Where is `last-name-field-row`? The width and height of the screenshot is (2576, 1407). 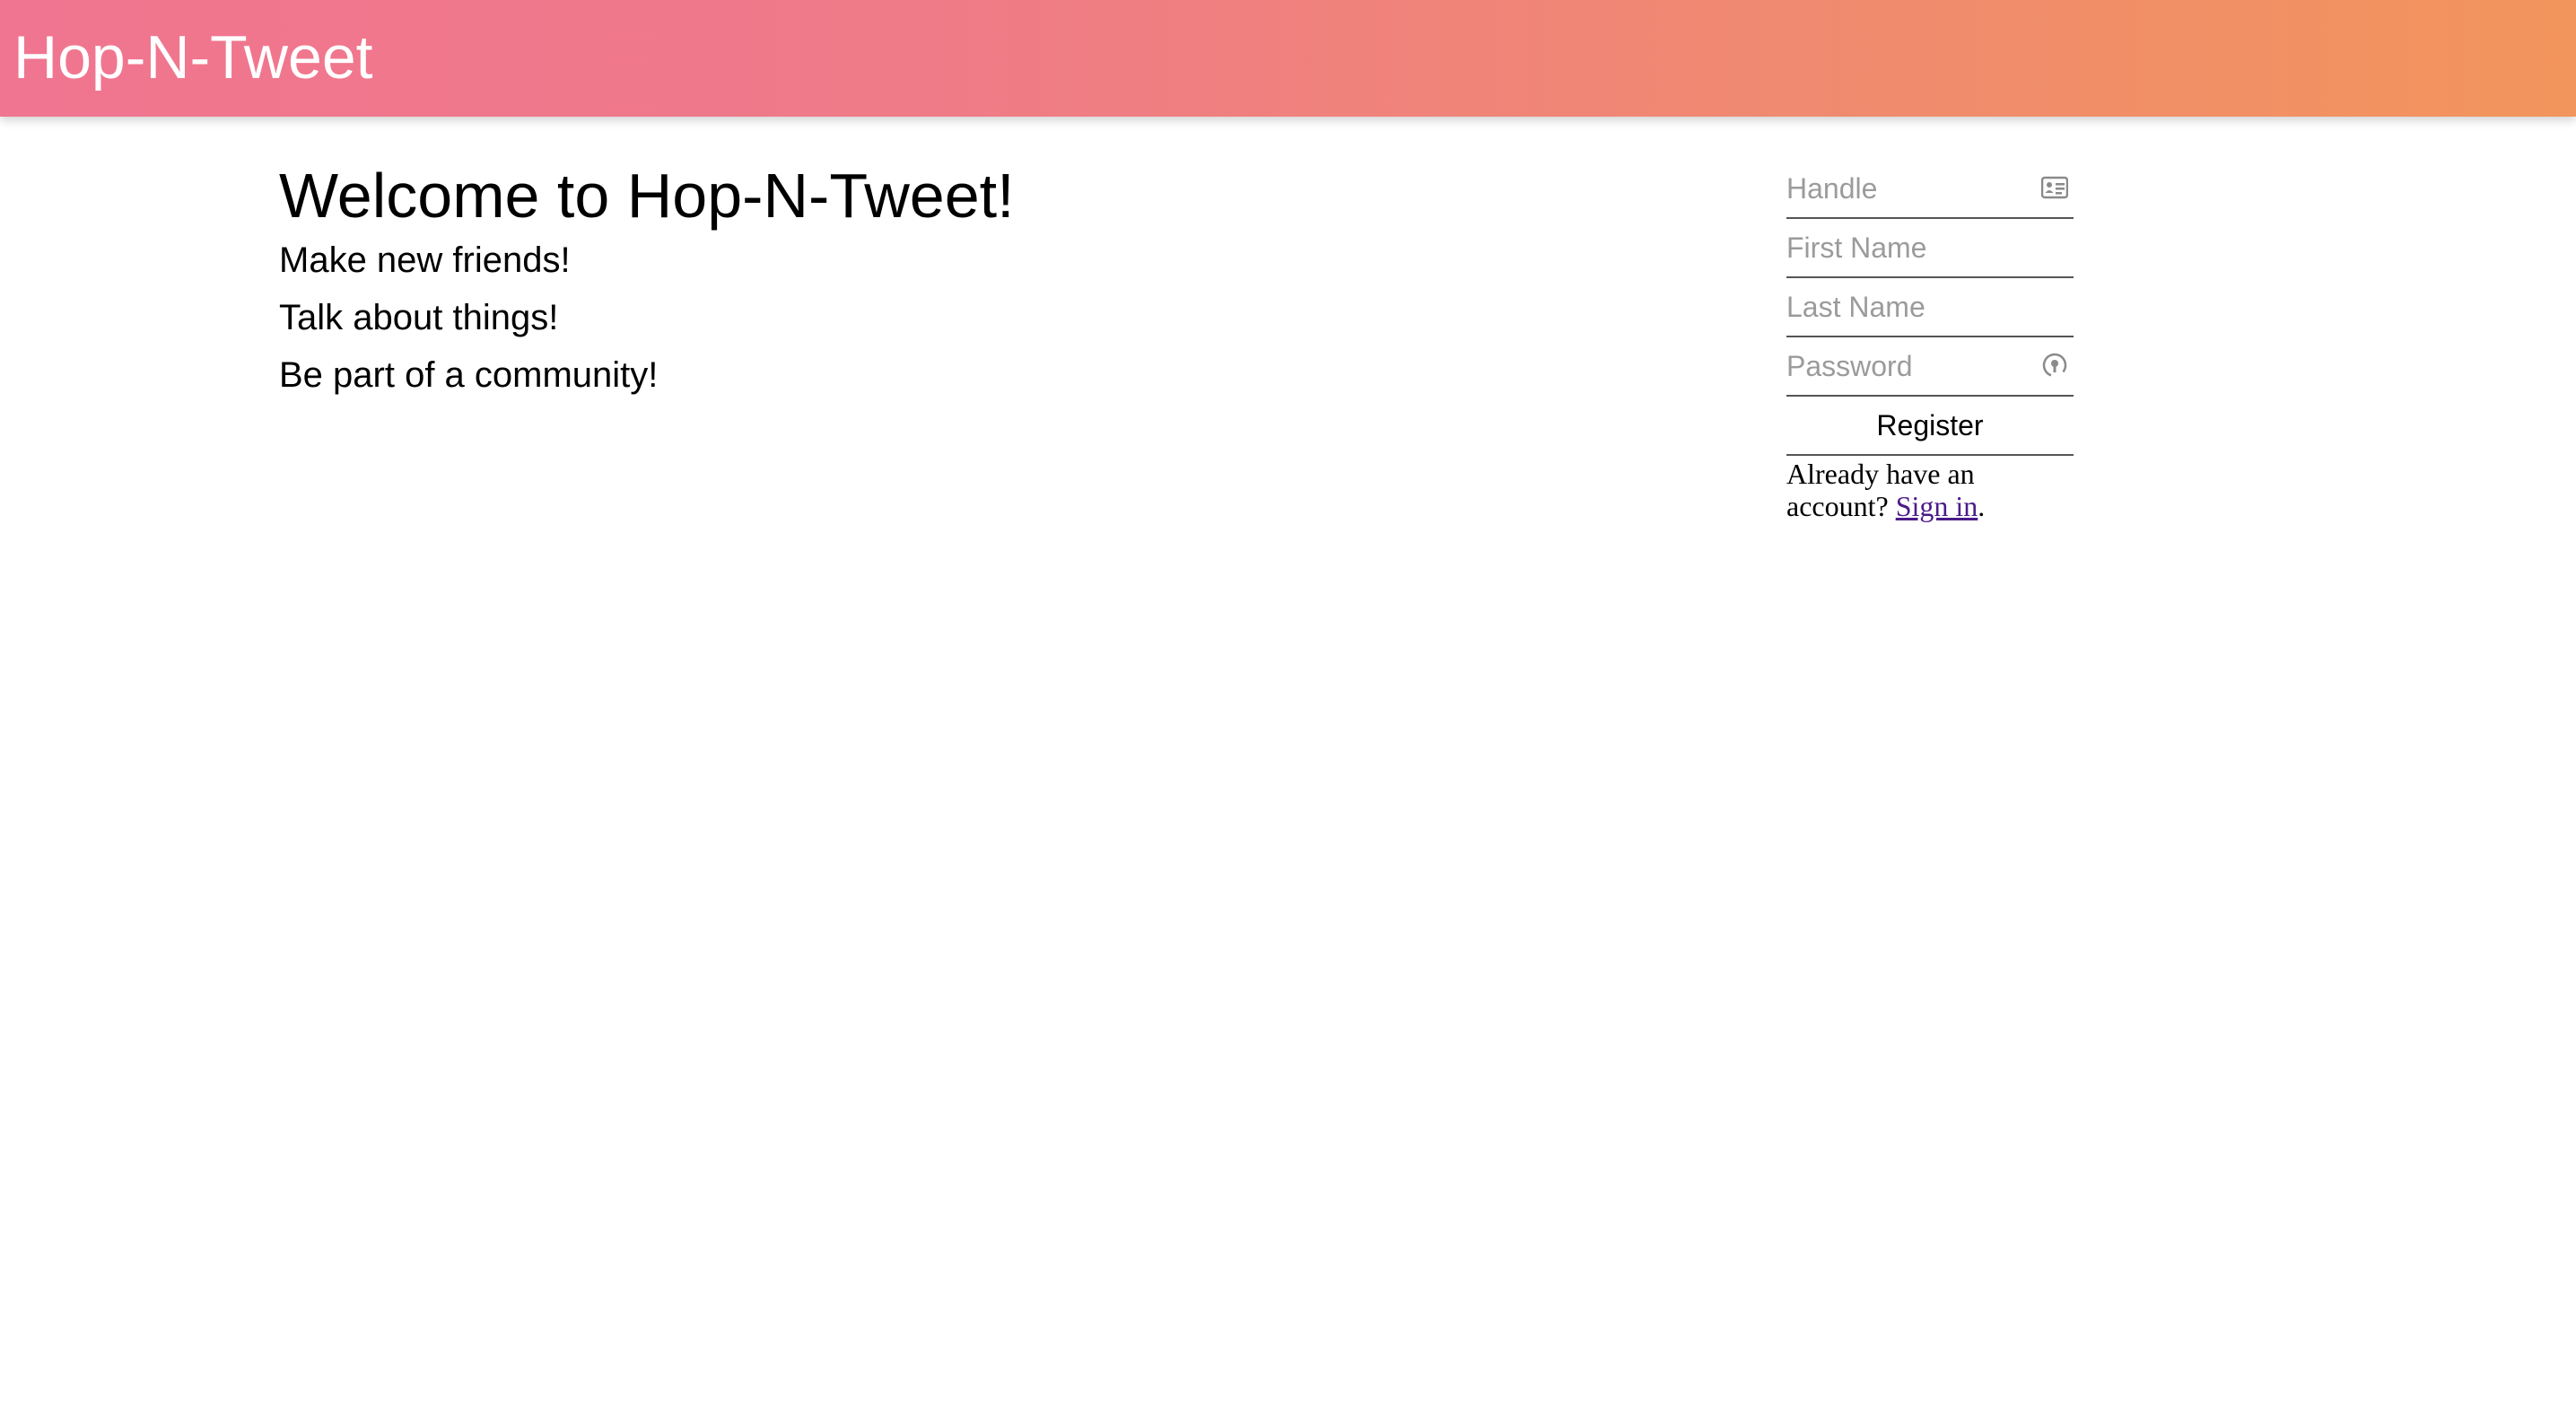 last-name-field-row is located at coordinates (1930, 307).